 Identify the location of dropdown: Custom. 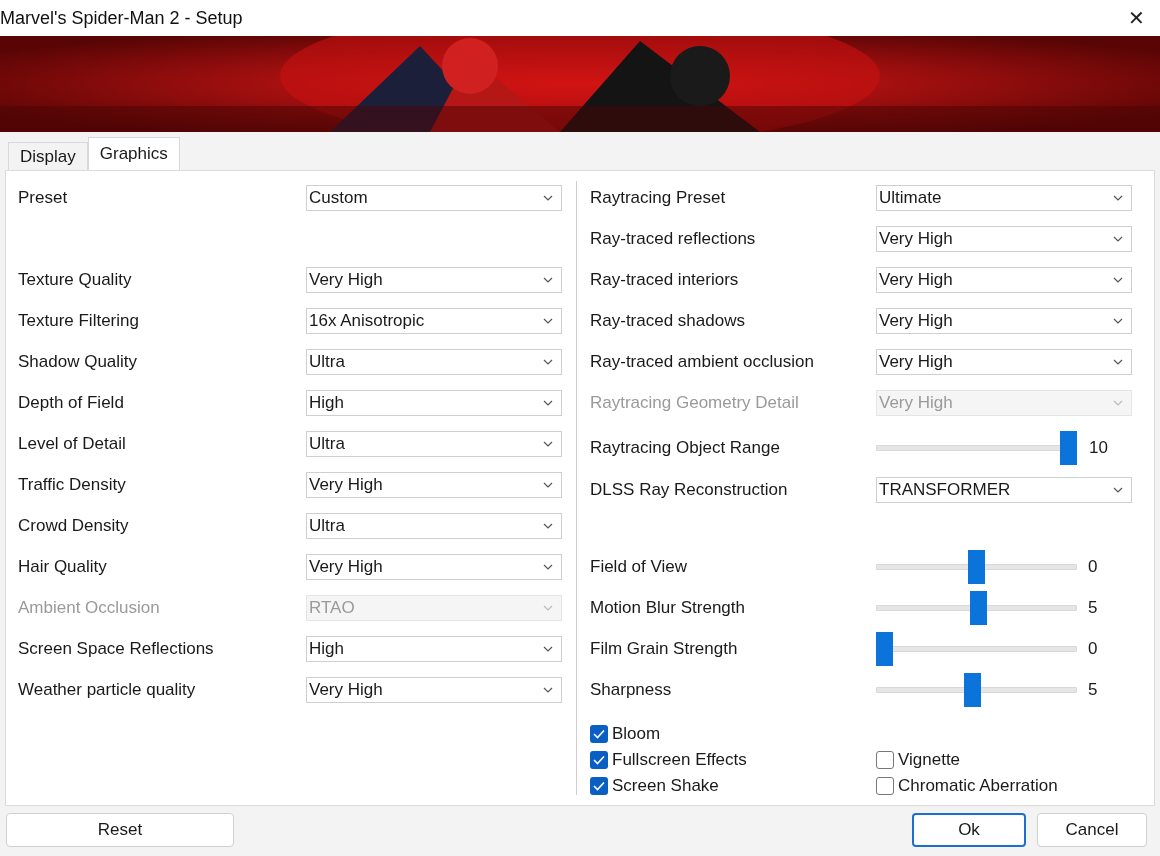
(434, 197).